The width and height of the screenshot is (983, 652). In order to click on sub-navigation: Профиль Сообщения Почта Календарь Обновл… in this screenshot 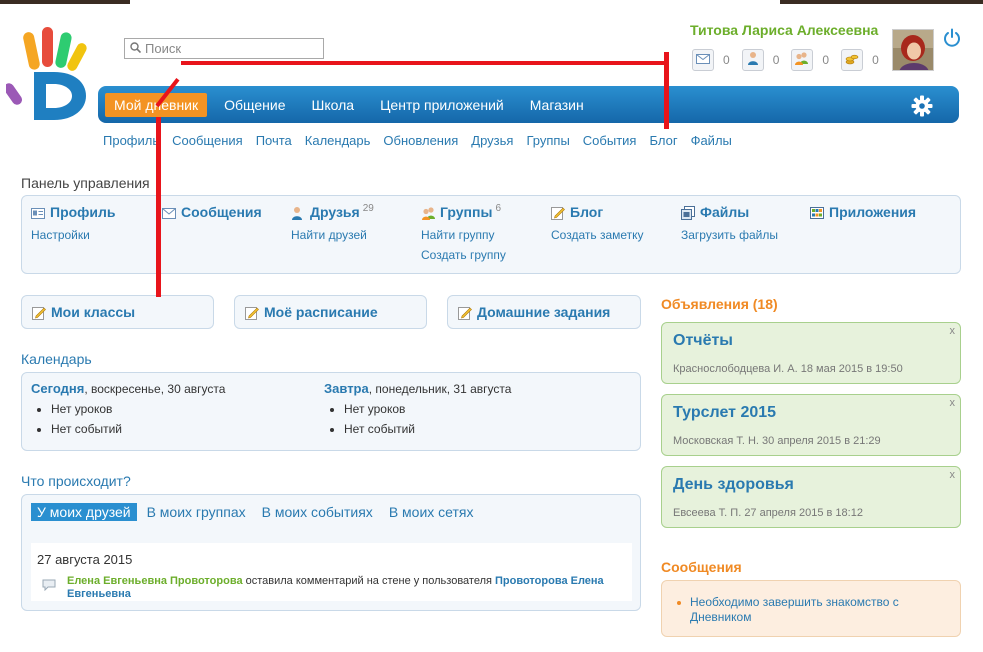, I will do `click(424, 140)`.